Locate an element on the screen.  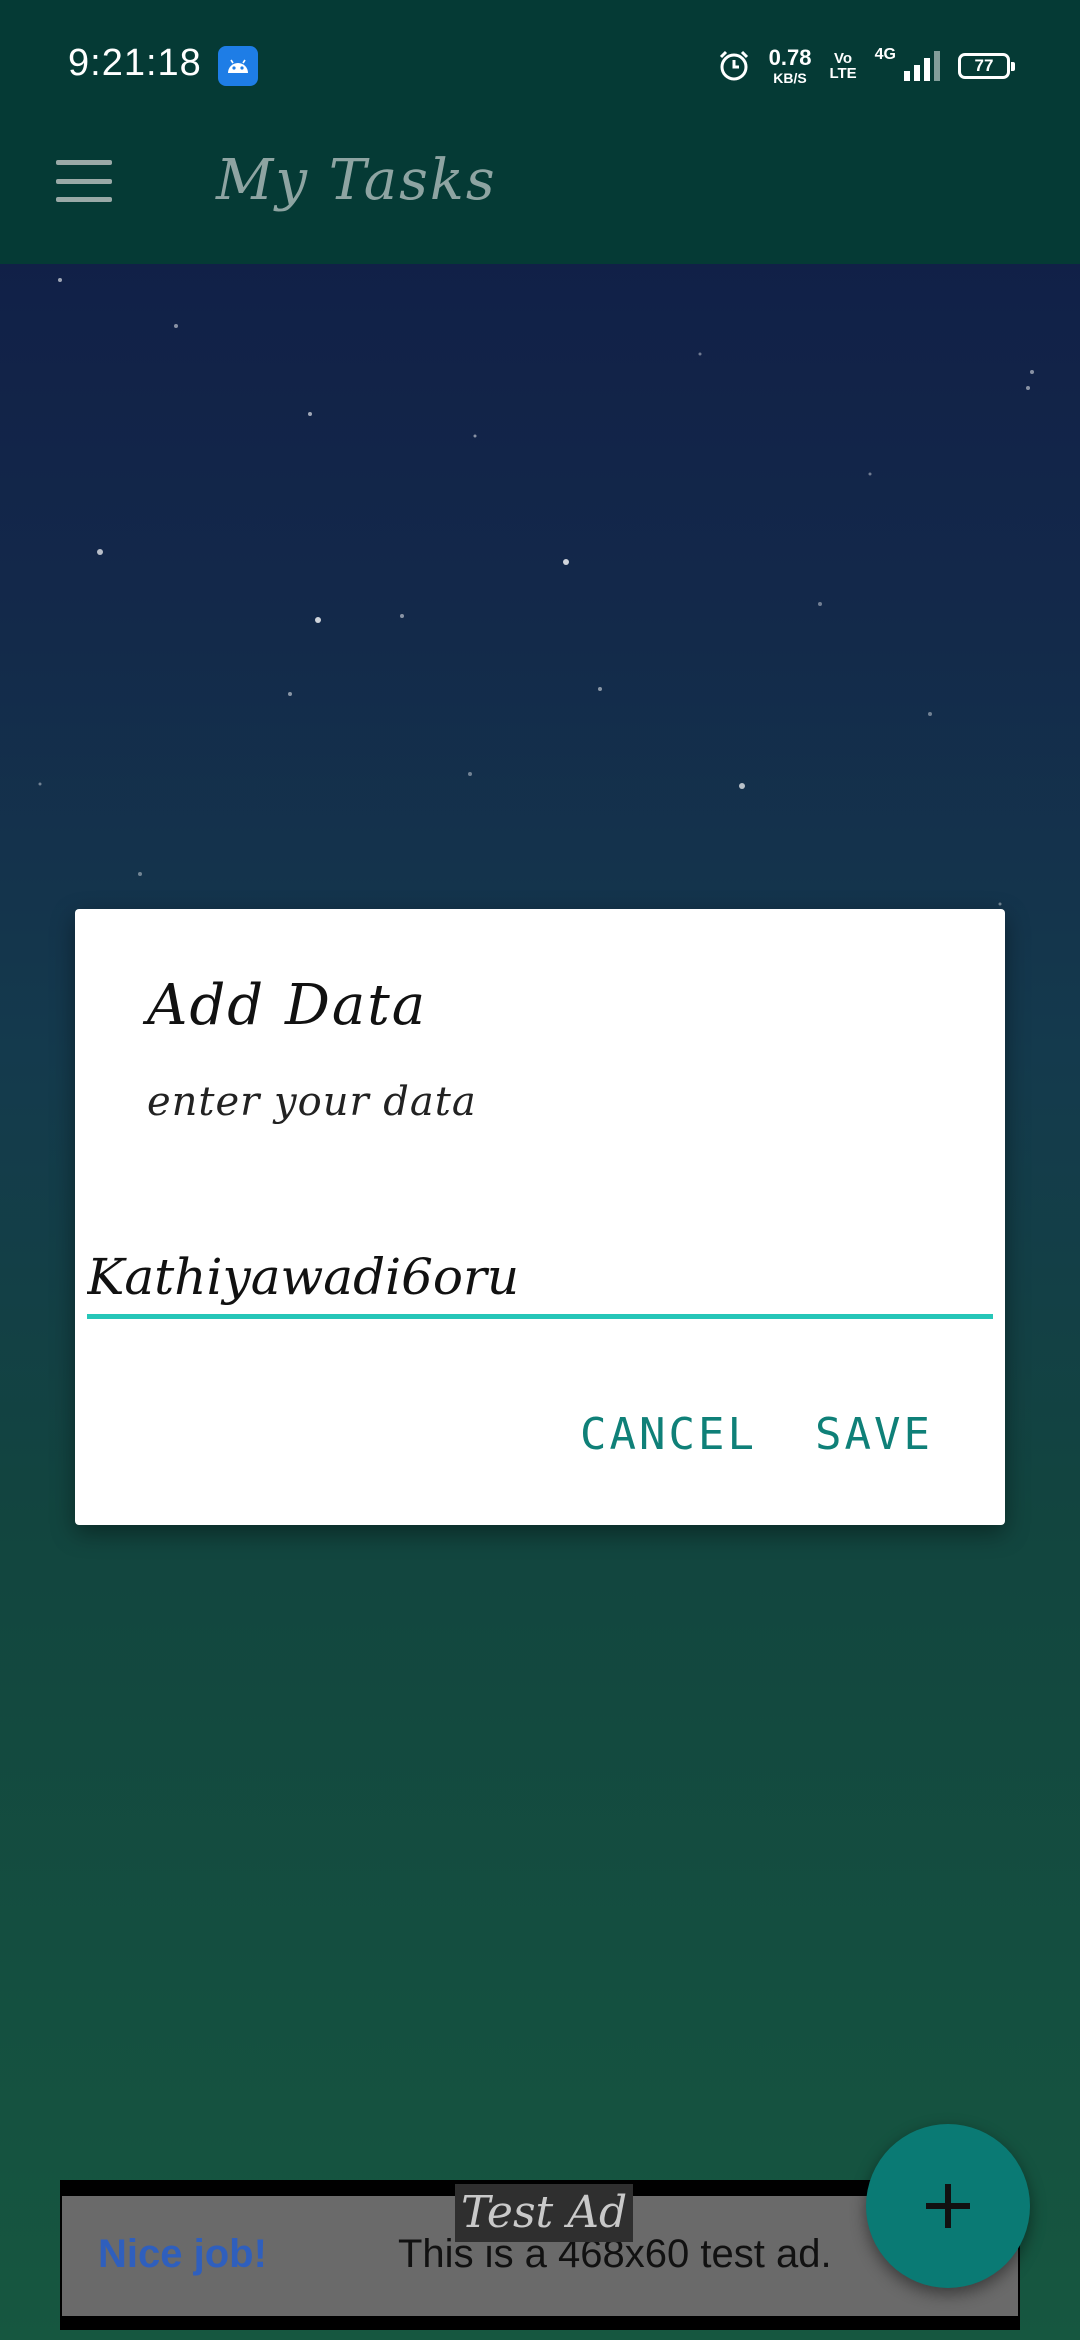
app-title: My Tasks is located at coordinates (356, 180).